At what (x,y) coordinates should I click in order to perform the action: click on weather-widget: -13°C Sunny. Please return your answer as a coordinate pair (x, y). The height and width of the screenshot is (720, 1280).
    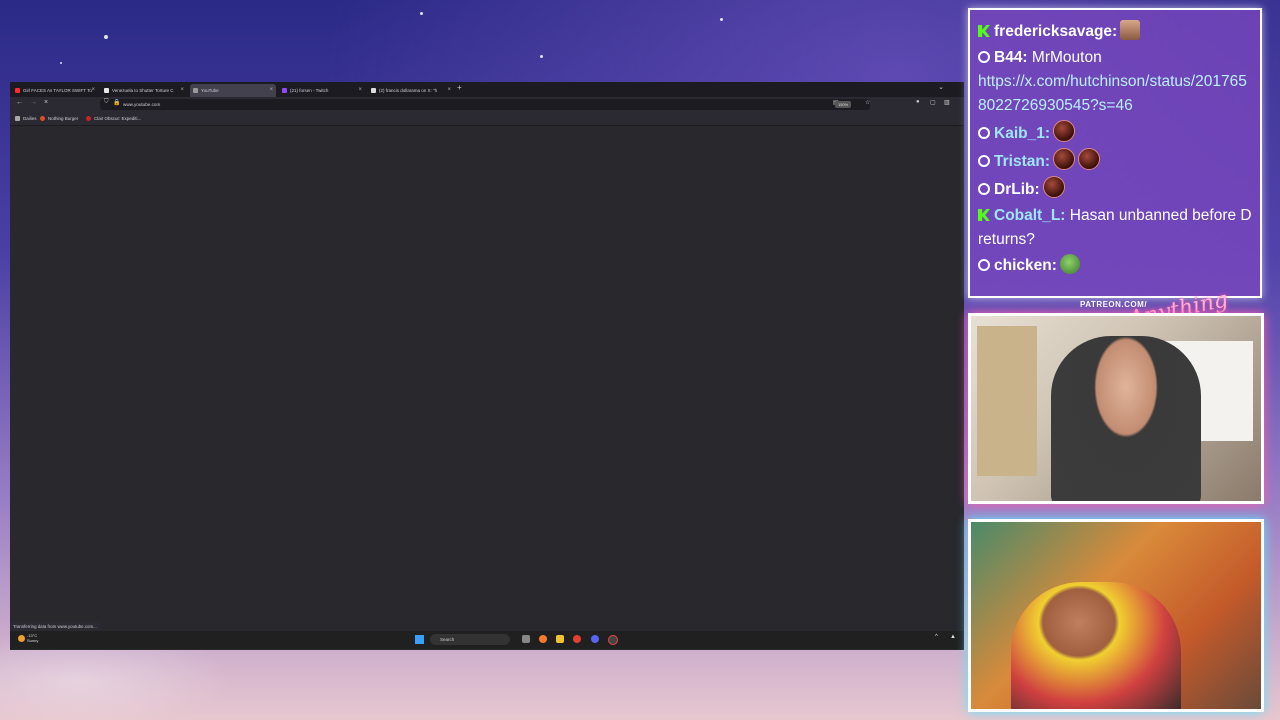
    Looking at the image, I should click on (28, 638).